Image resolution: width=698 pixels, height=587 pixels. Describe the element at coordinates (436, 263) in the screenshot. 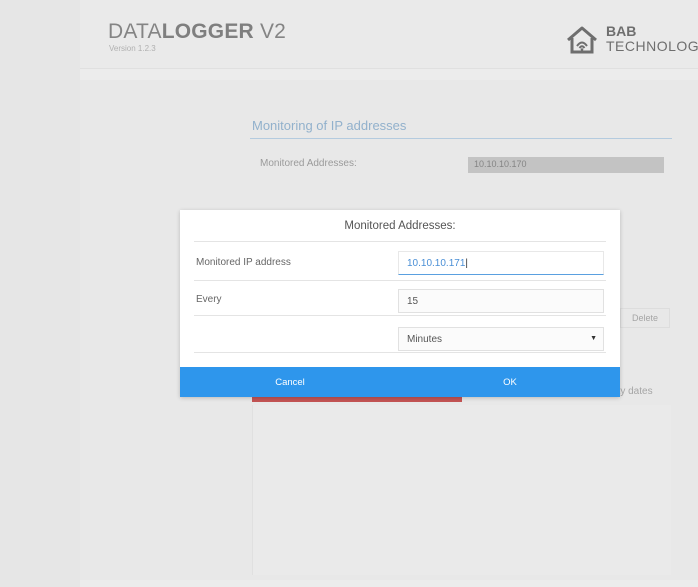

I see `ip-address-value: 10.10.10.171` at that location.